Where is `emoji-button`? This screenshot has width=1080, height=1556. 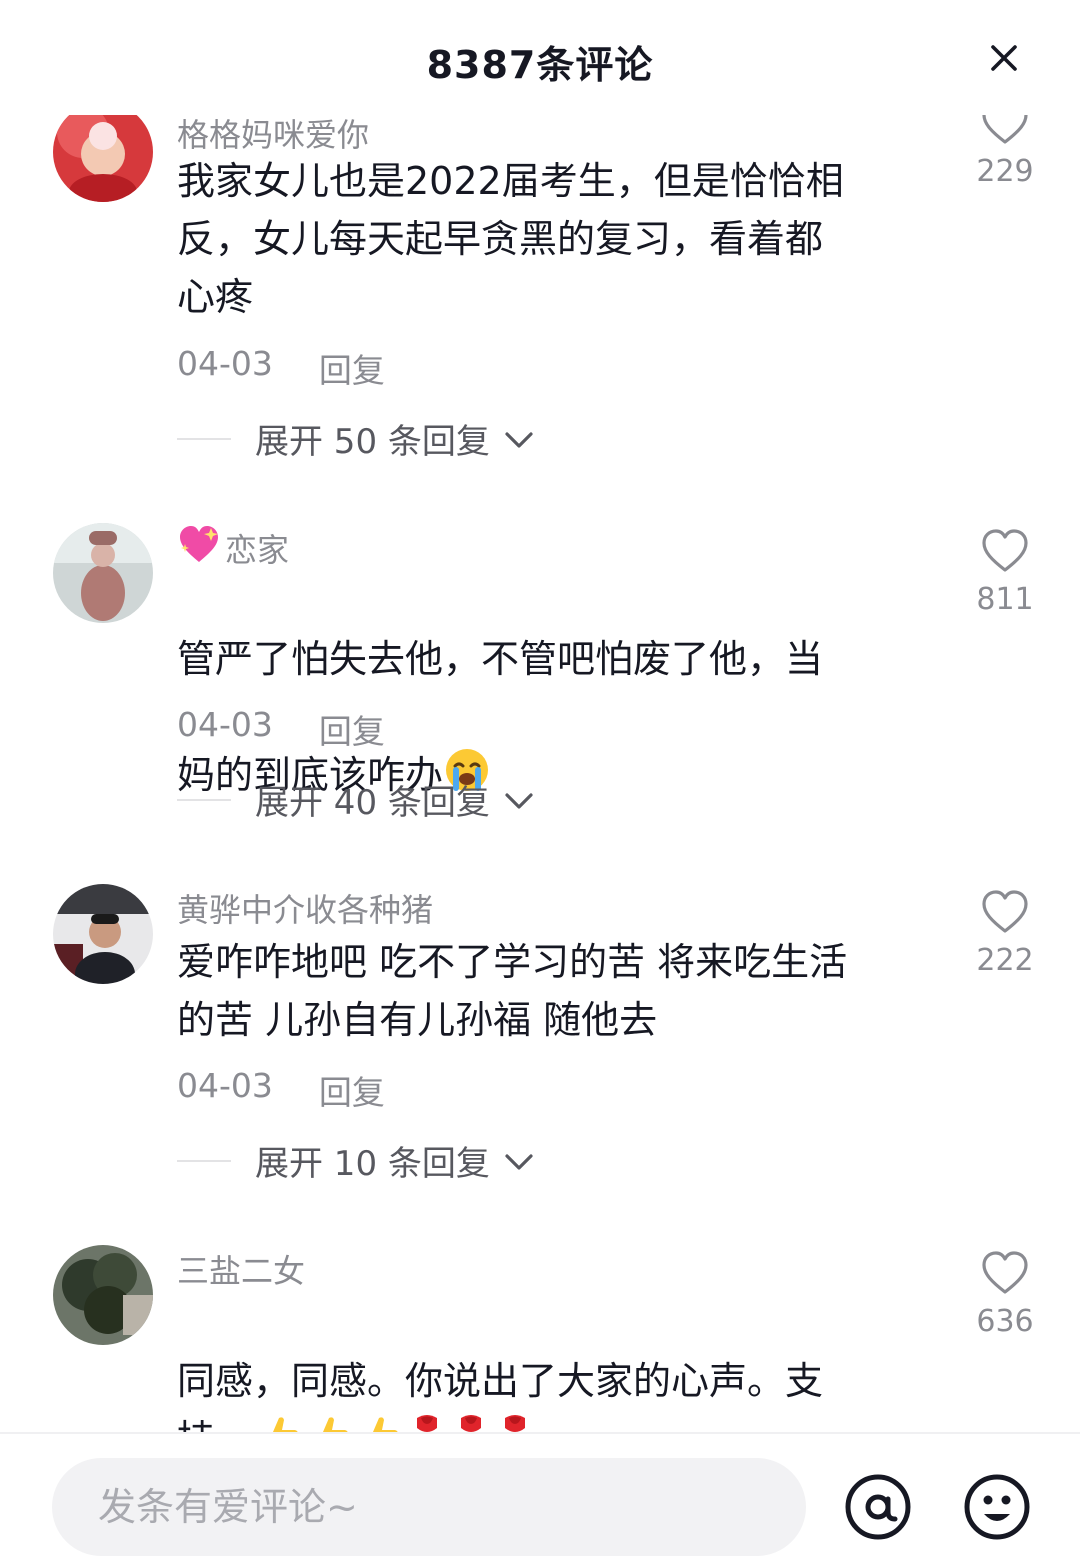 emoji-button is located at coordinates (997, 1507).